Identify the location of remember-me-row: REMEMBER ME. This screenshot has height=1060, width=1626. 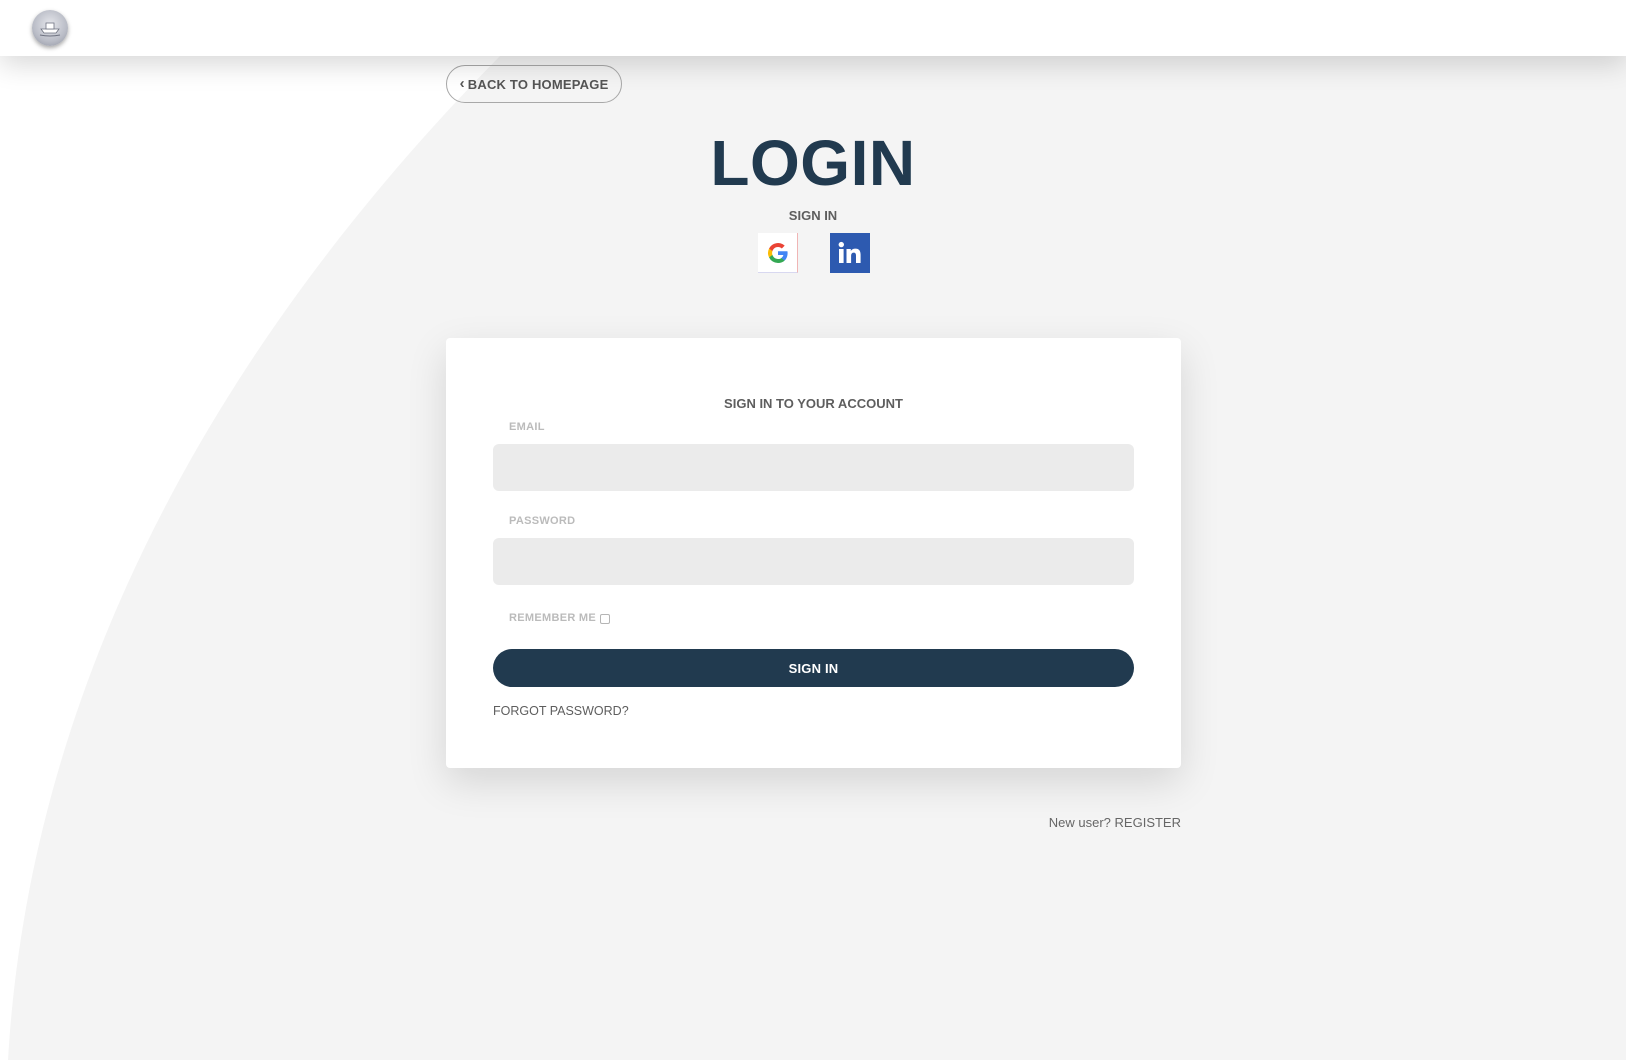
(560, 618).